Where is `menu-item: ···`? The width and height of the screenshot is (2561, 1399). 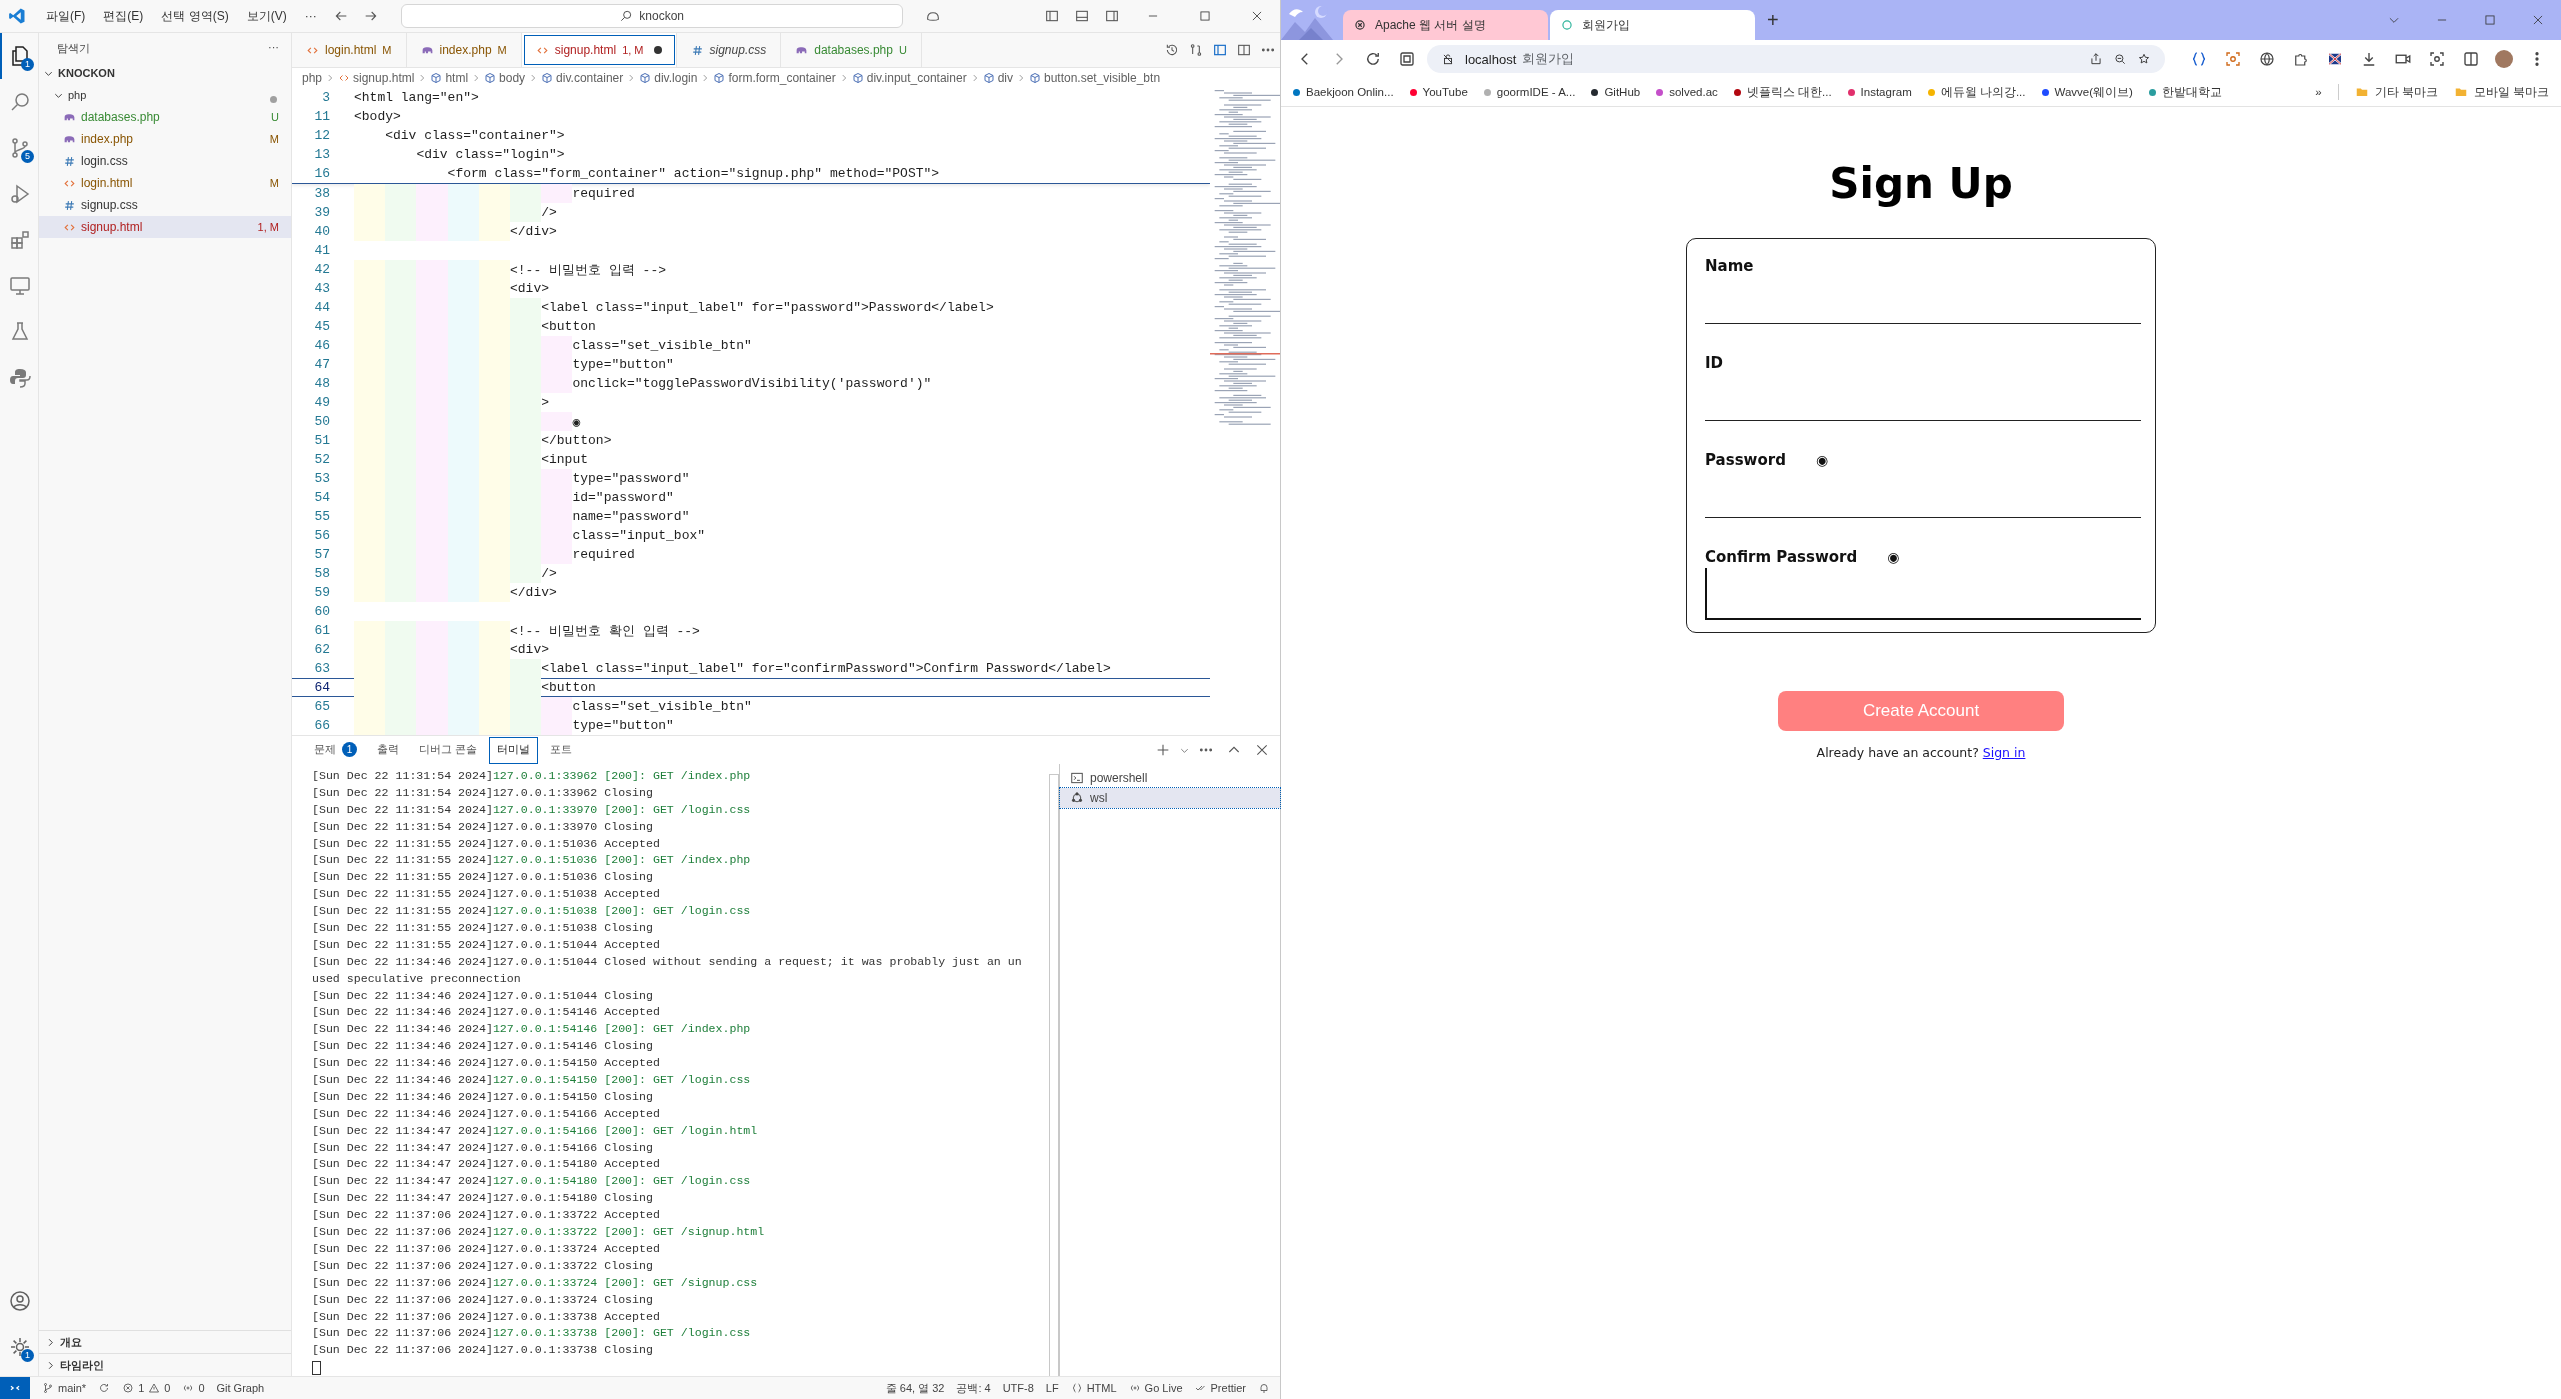 menu-item: ··· is located at coordinates (310, 16).